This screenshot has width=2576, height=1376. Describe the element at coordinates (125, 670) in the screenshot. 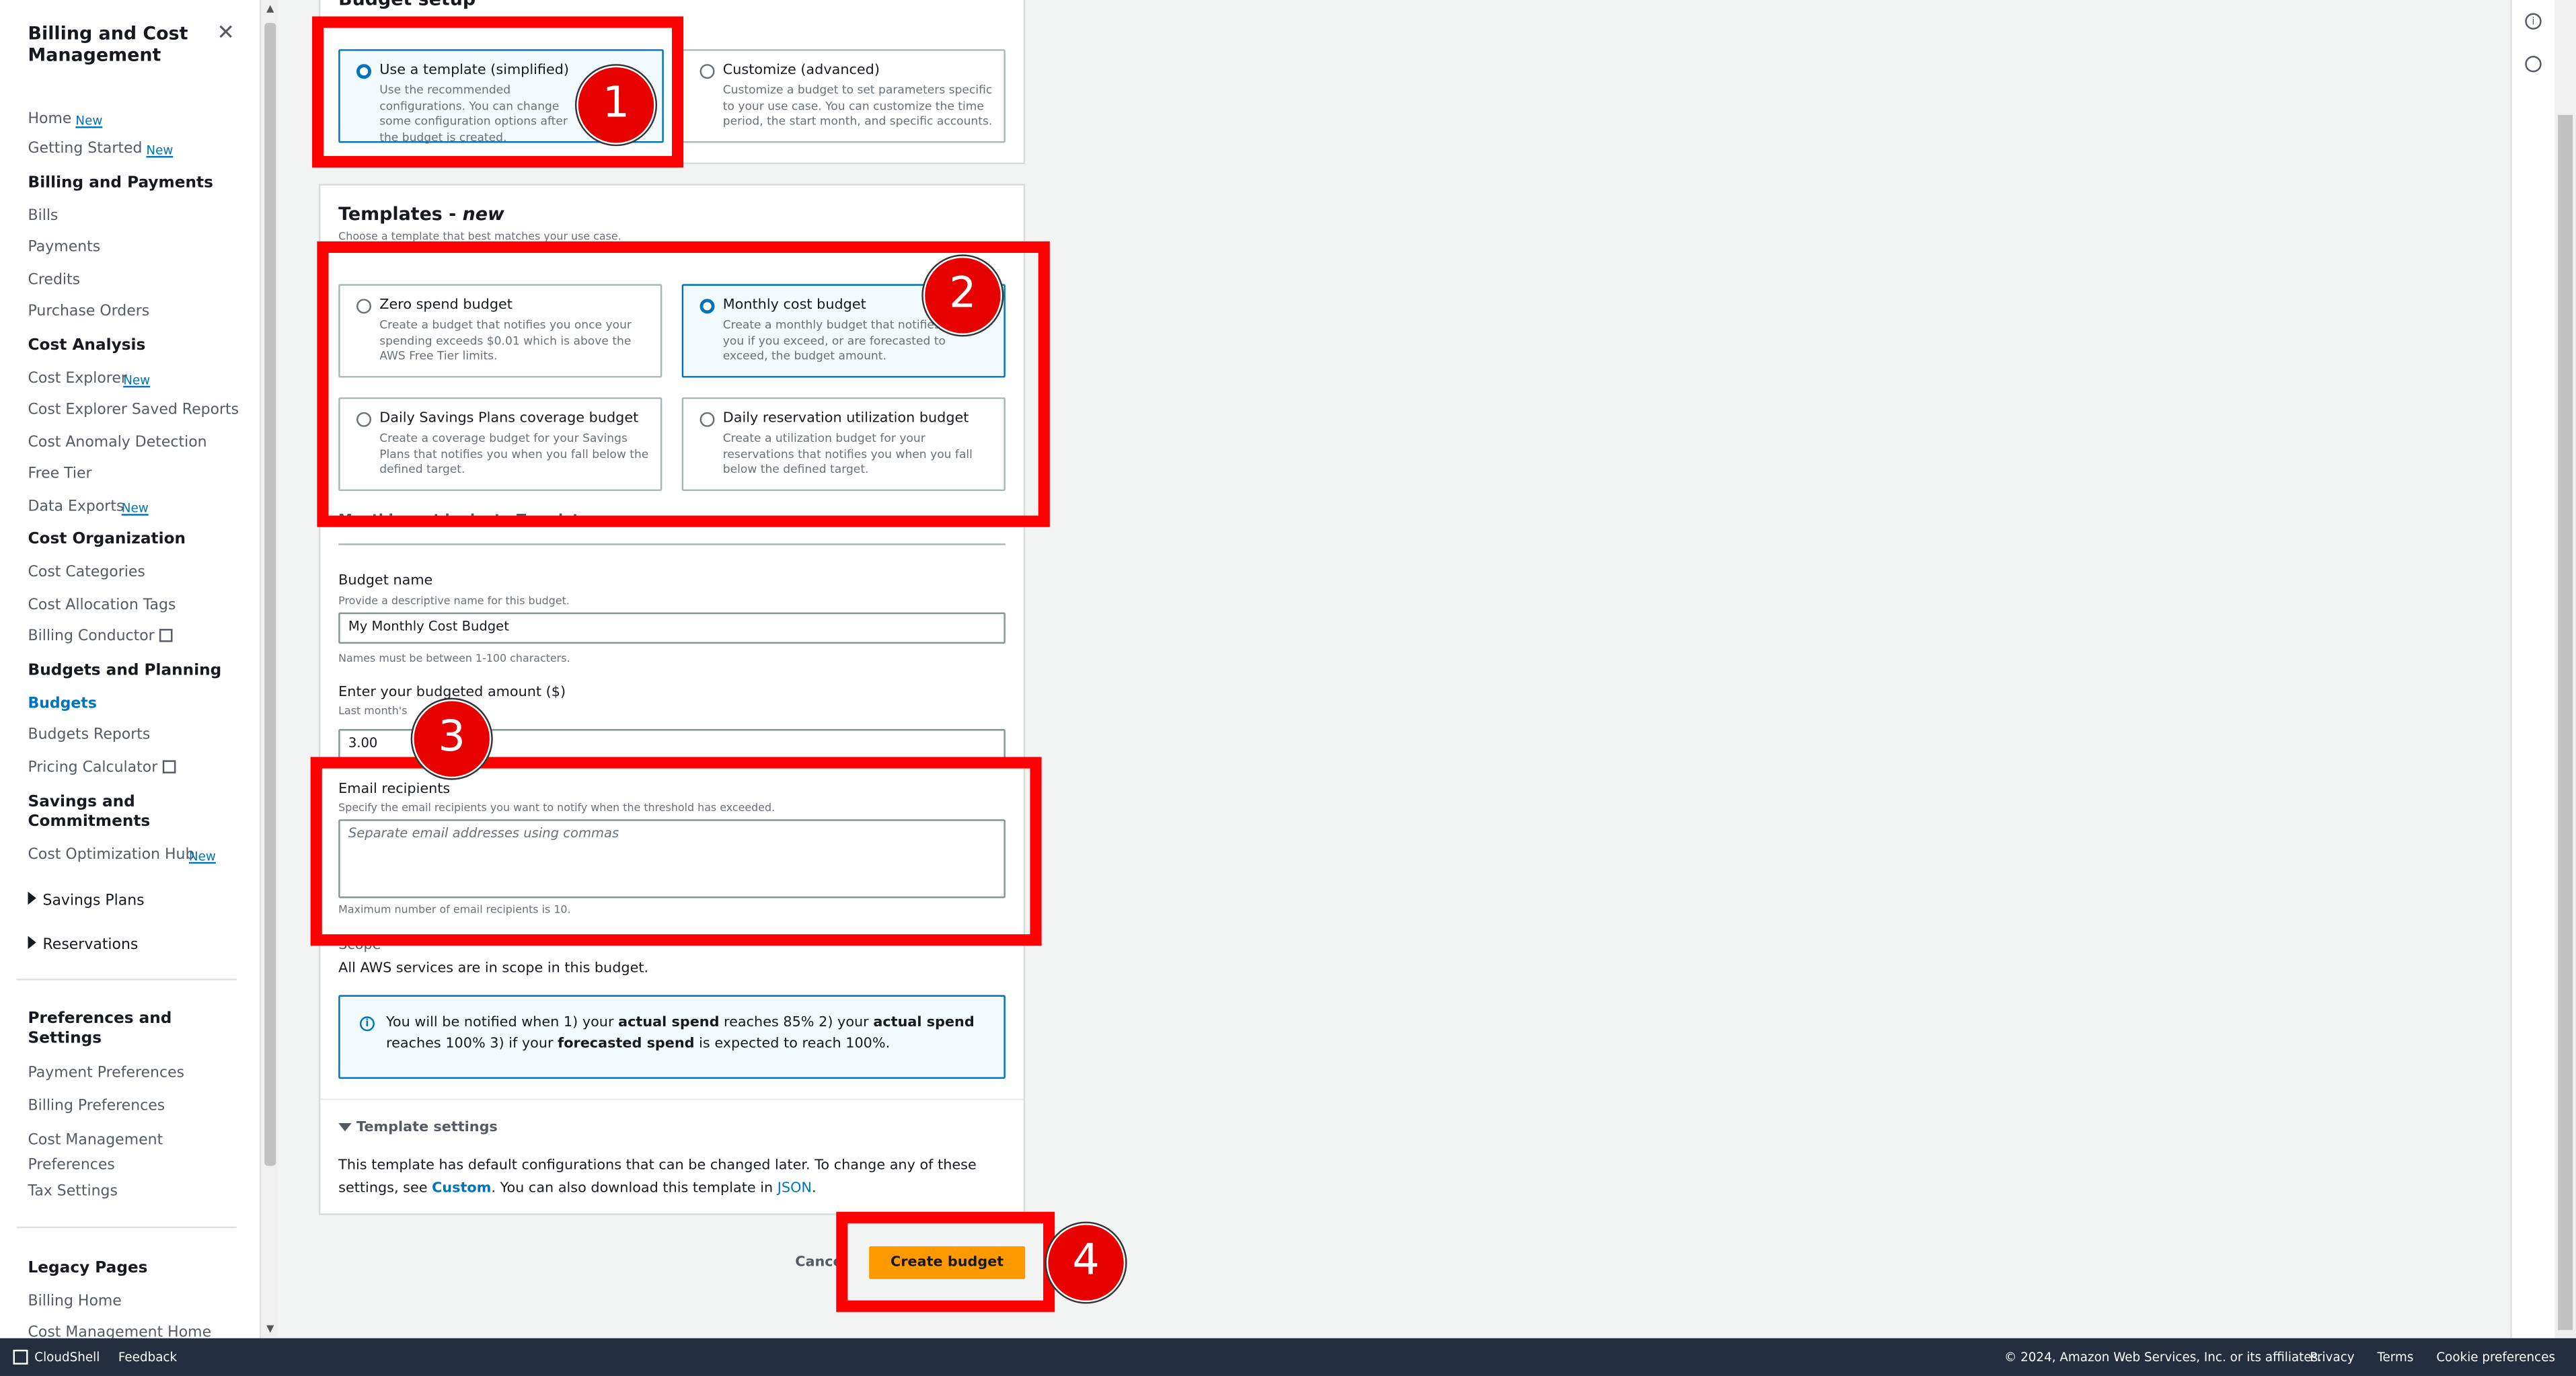

I see `section-budgets-planning: Budgets and Planning` at that location.